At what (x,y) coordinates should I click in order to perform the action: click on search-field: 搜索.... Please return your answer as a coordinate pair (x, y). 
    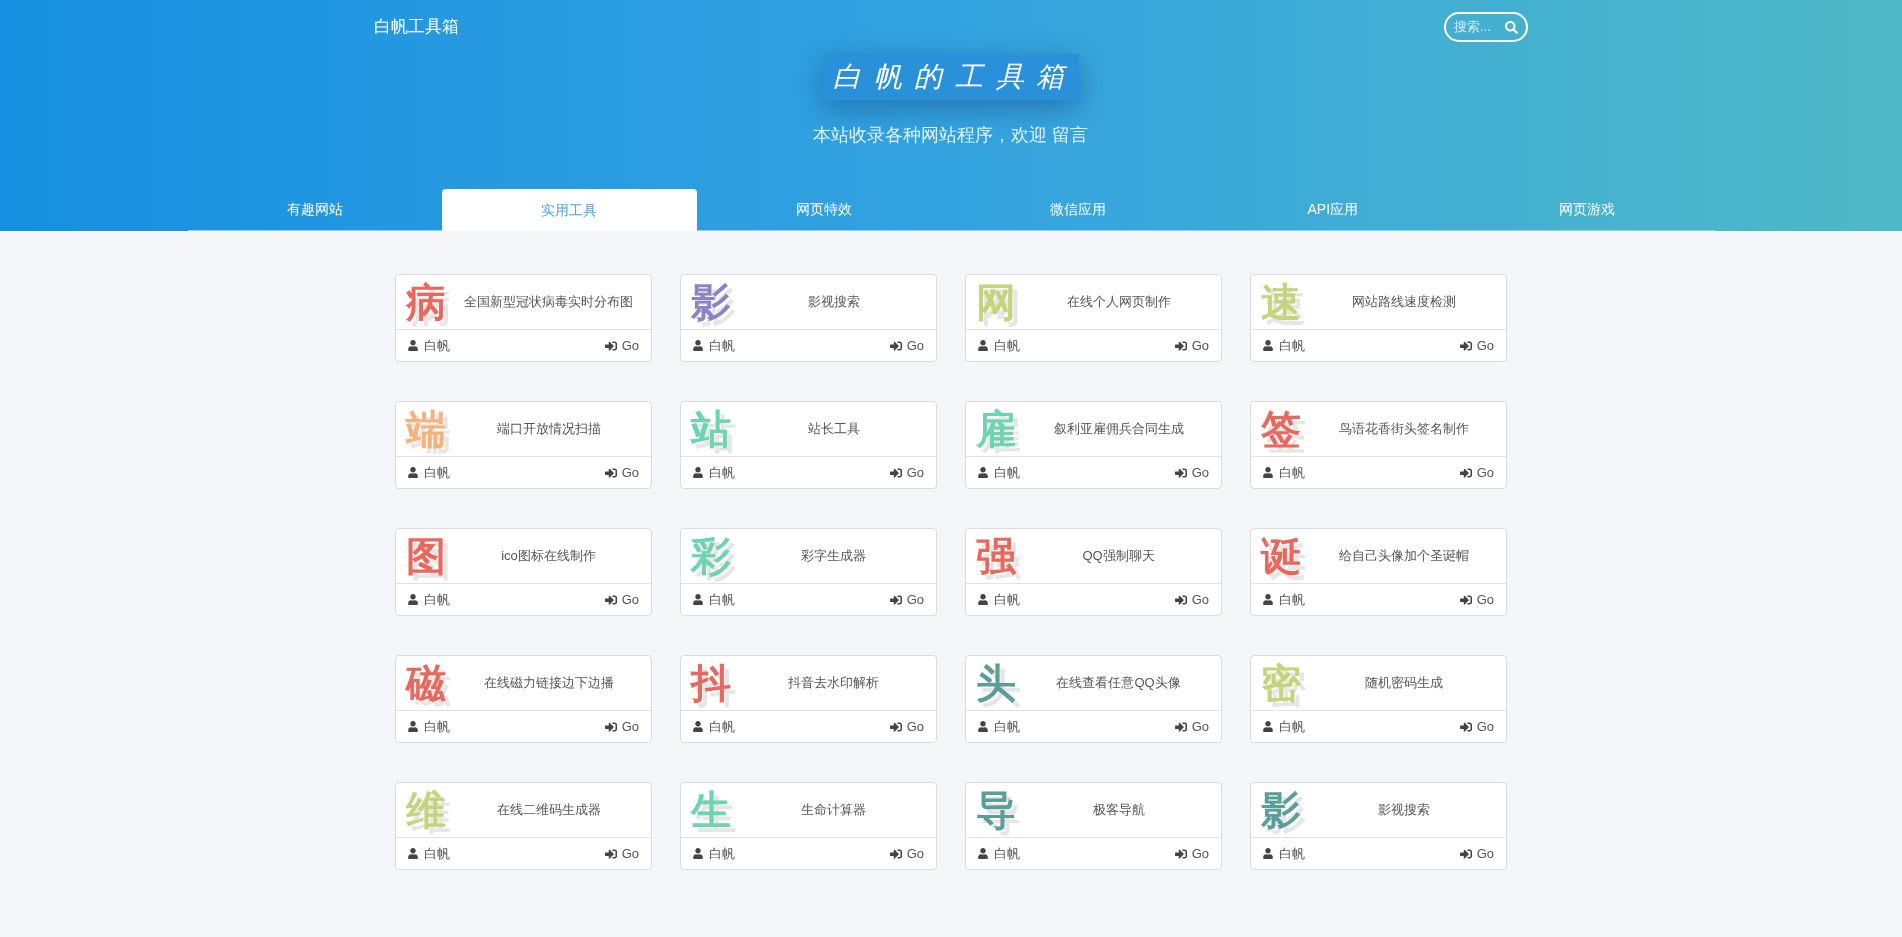
    Looking at the image, I should click on (1486, 27).